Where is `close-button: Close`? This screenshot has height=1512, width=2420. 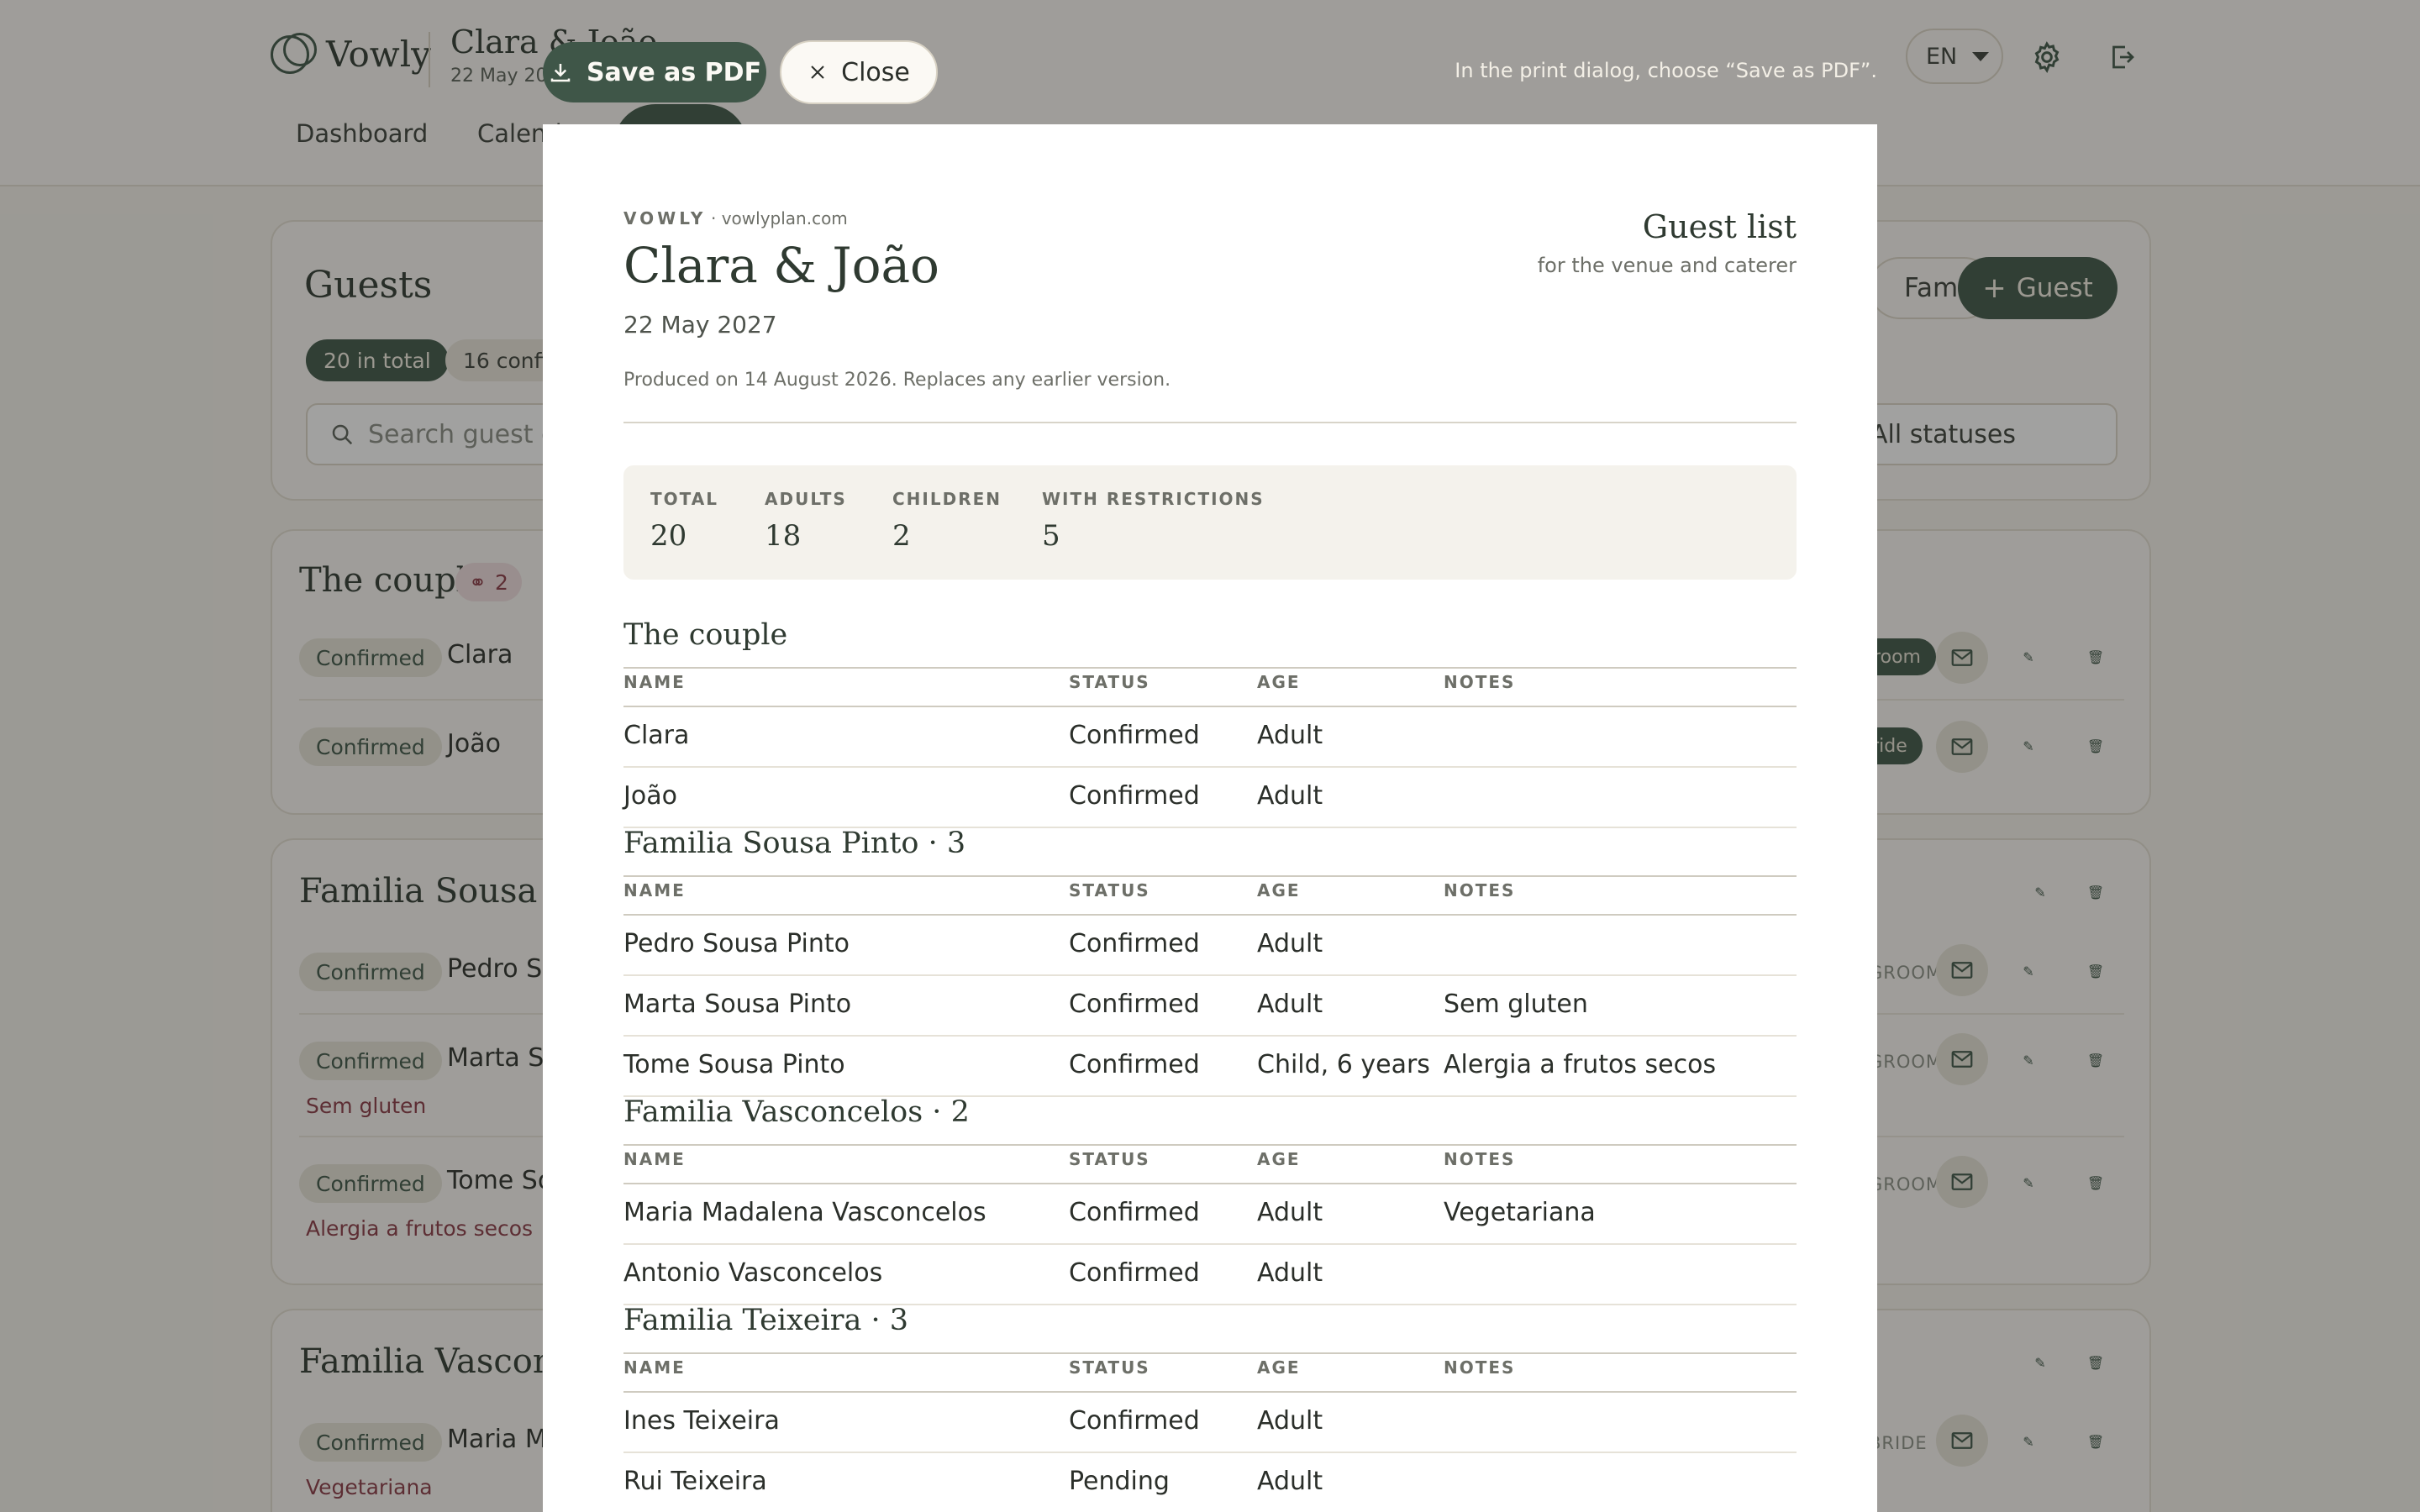 close-button: Close is located at coordinates (859, 72).